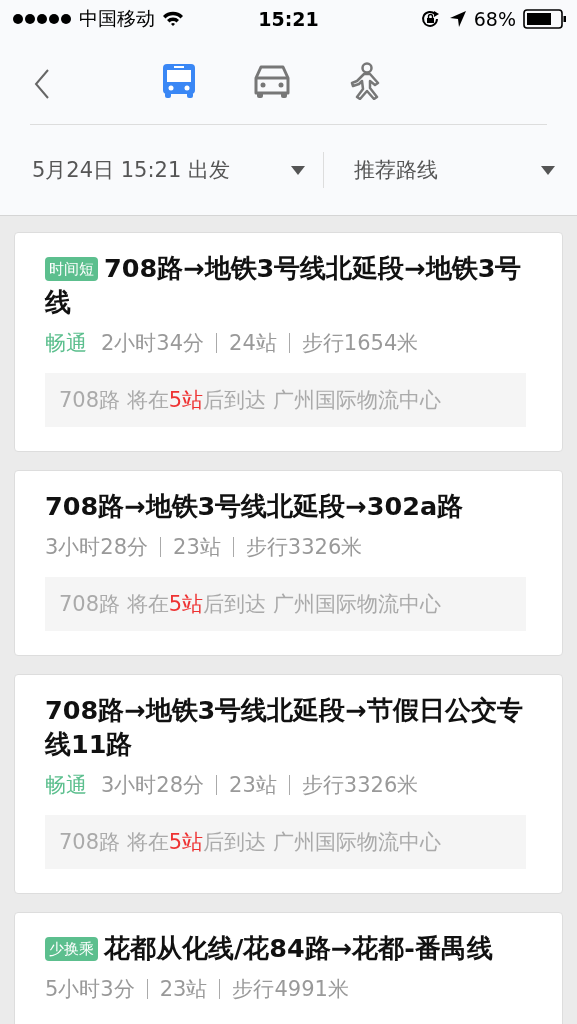 Image resolution: width=577 pixels, height=1024 pixels. What do you see at coordinates (117, 18) in the screenshot?
I see `carrier-name: 中国移动` at bounding box center [117, 18].